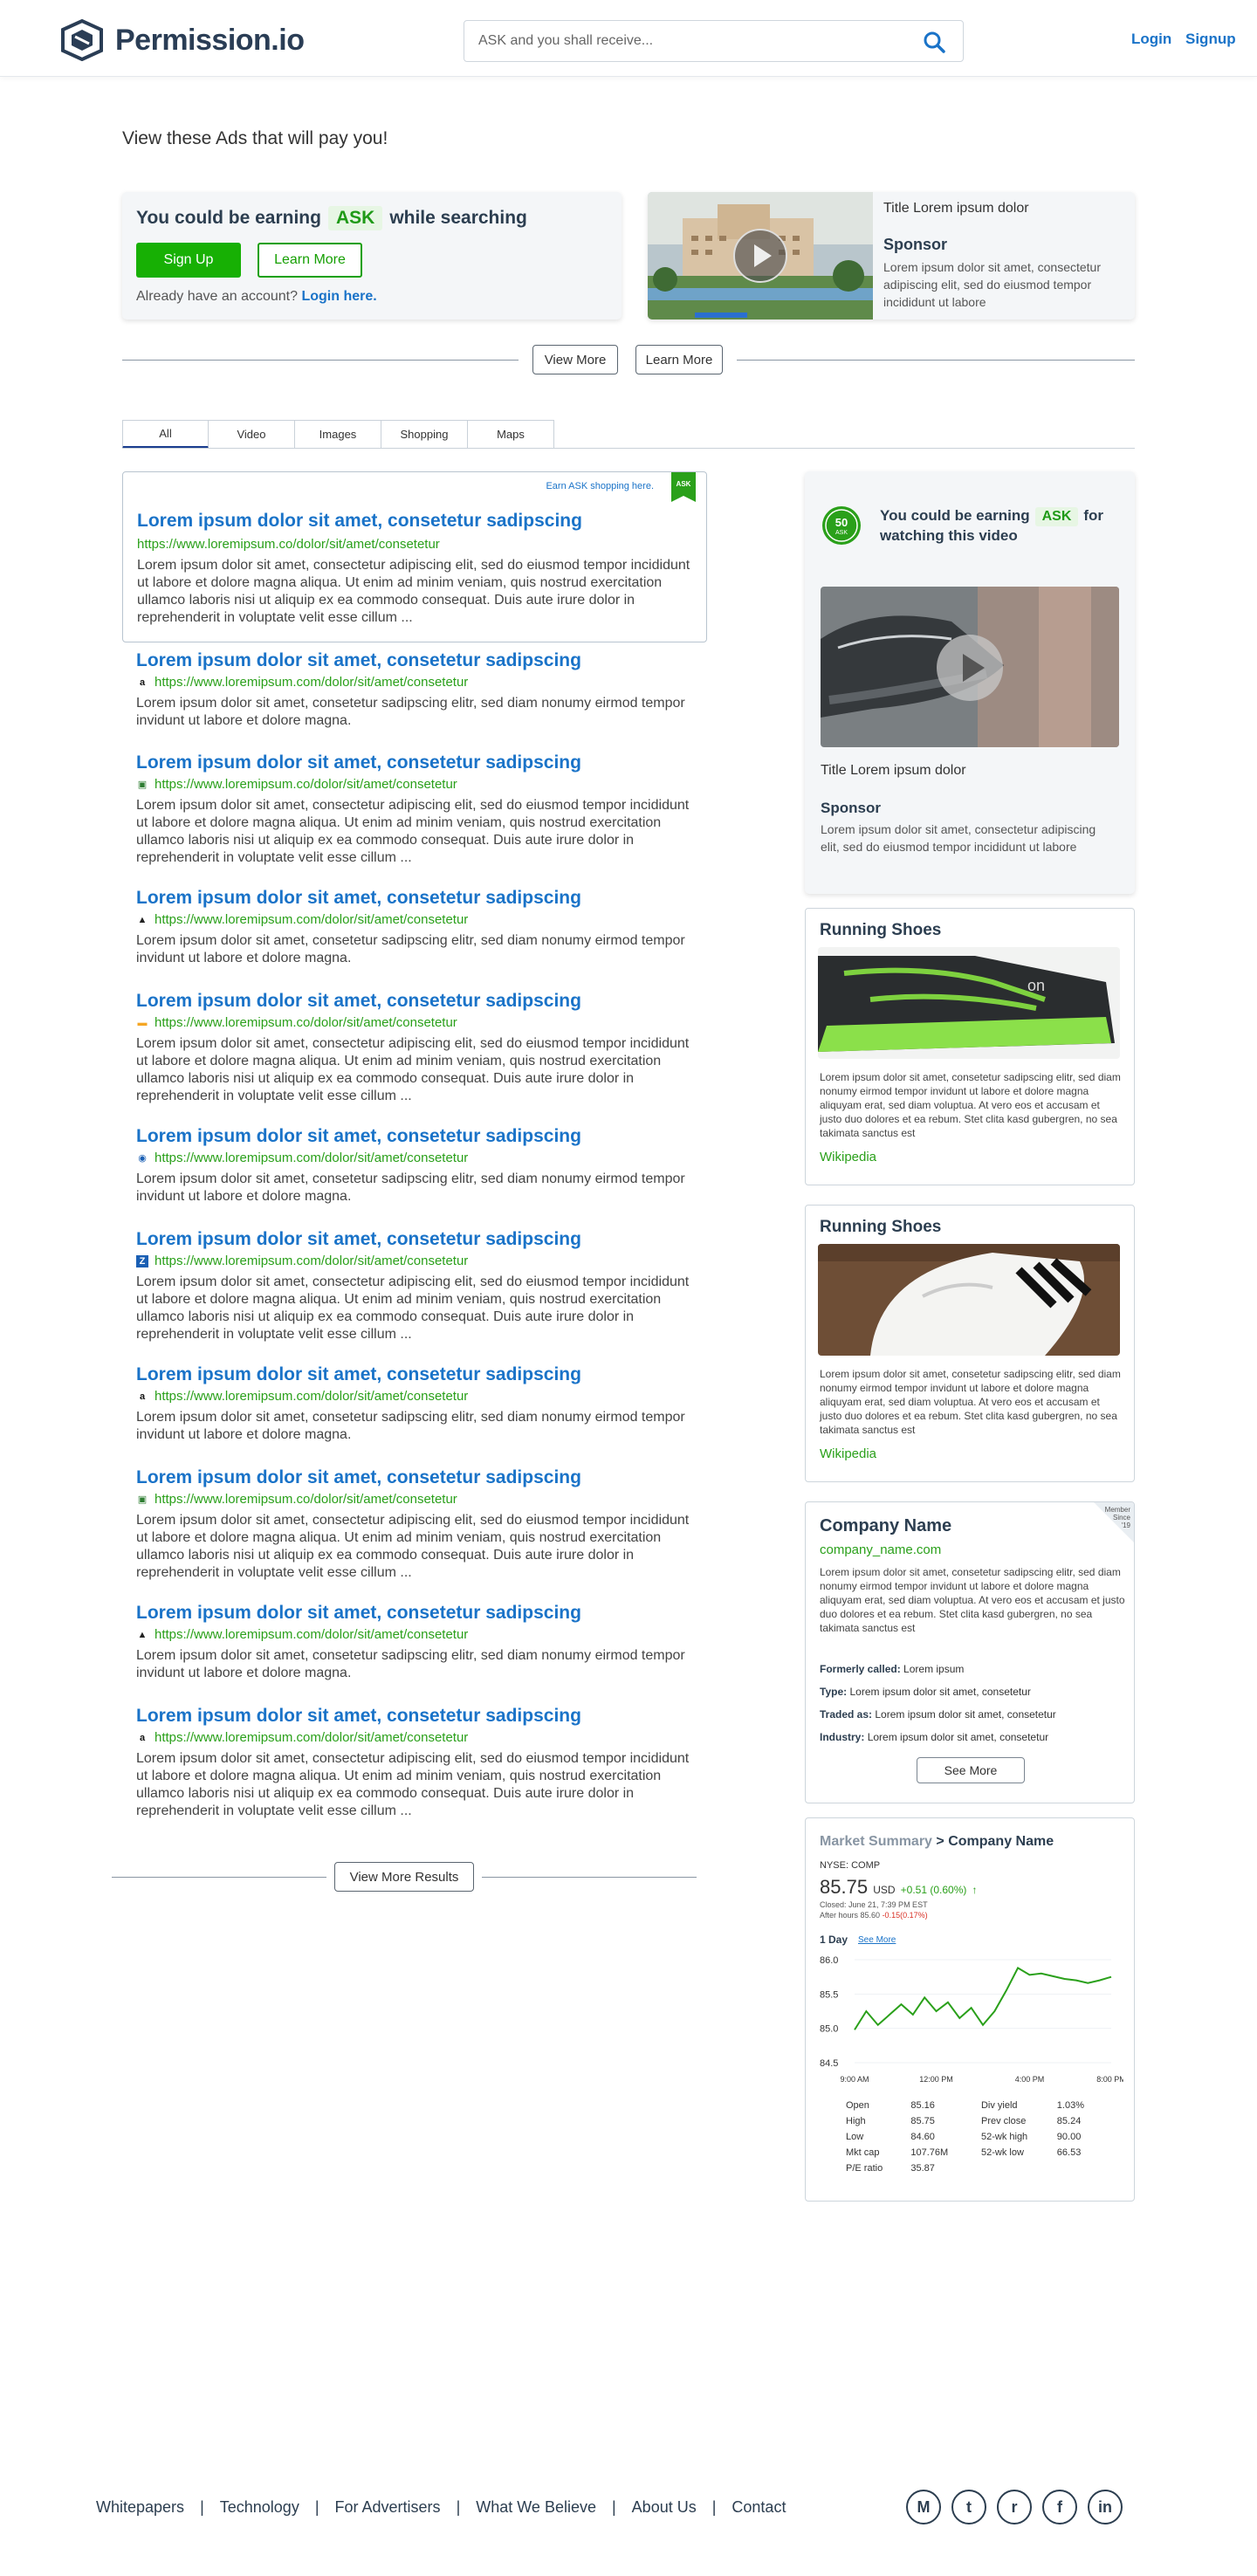 The image size is (1257, 2576). I want to click on stat-row: High 85.75 Prev close 85.24, so click(981, 2121).